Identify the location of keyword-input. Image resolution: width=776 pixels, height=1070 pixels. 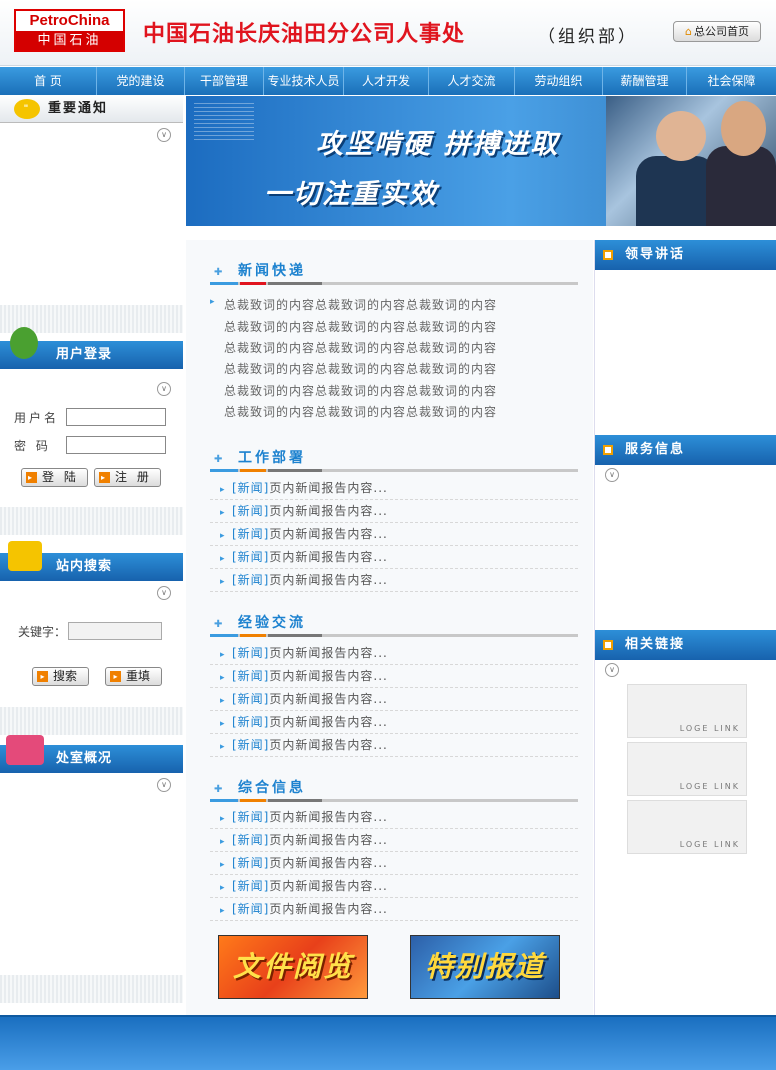
(115, 631).